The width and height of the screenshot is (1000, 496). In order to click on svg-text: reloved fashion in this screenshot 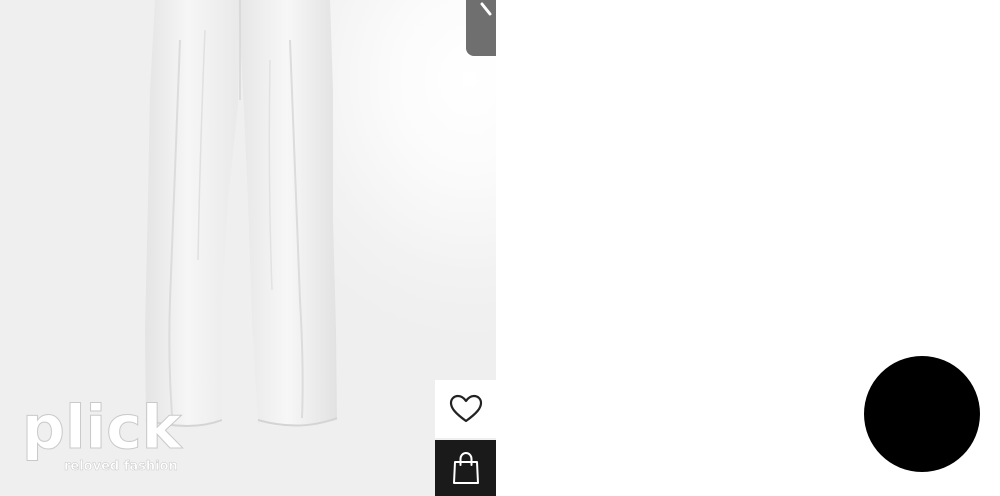, I will do `click(121, 466)`.